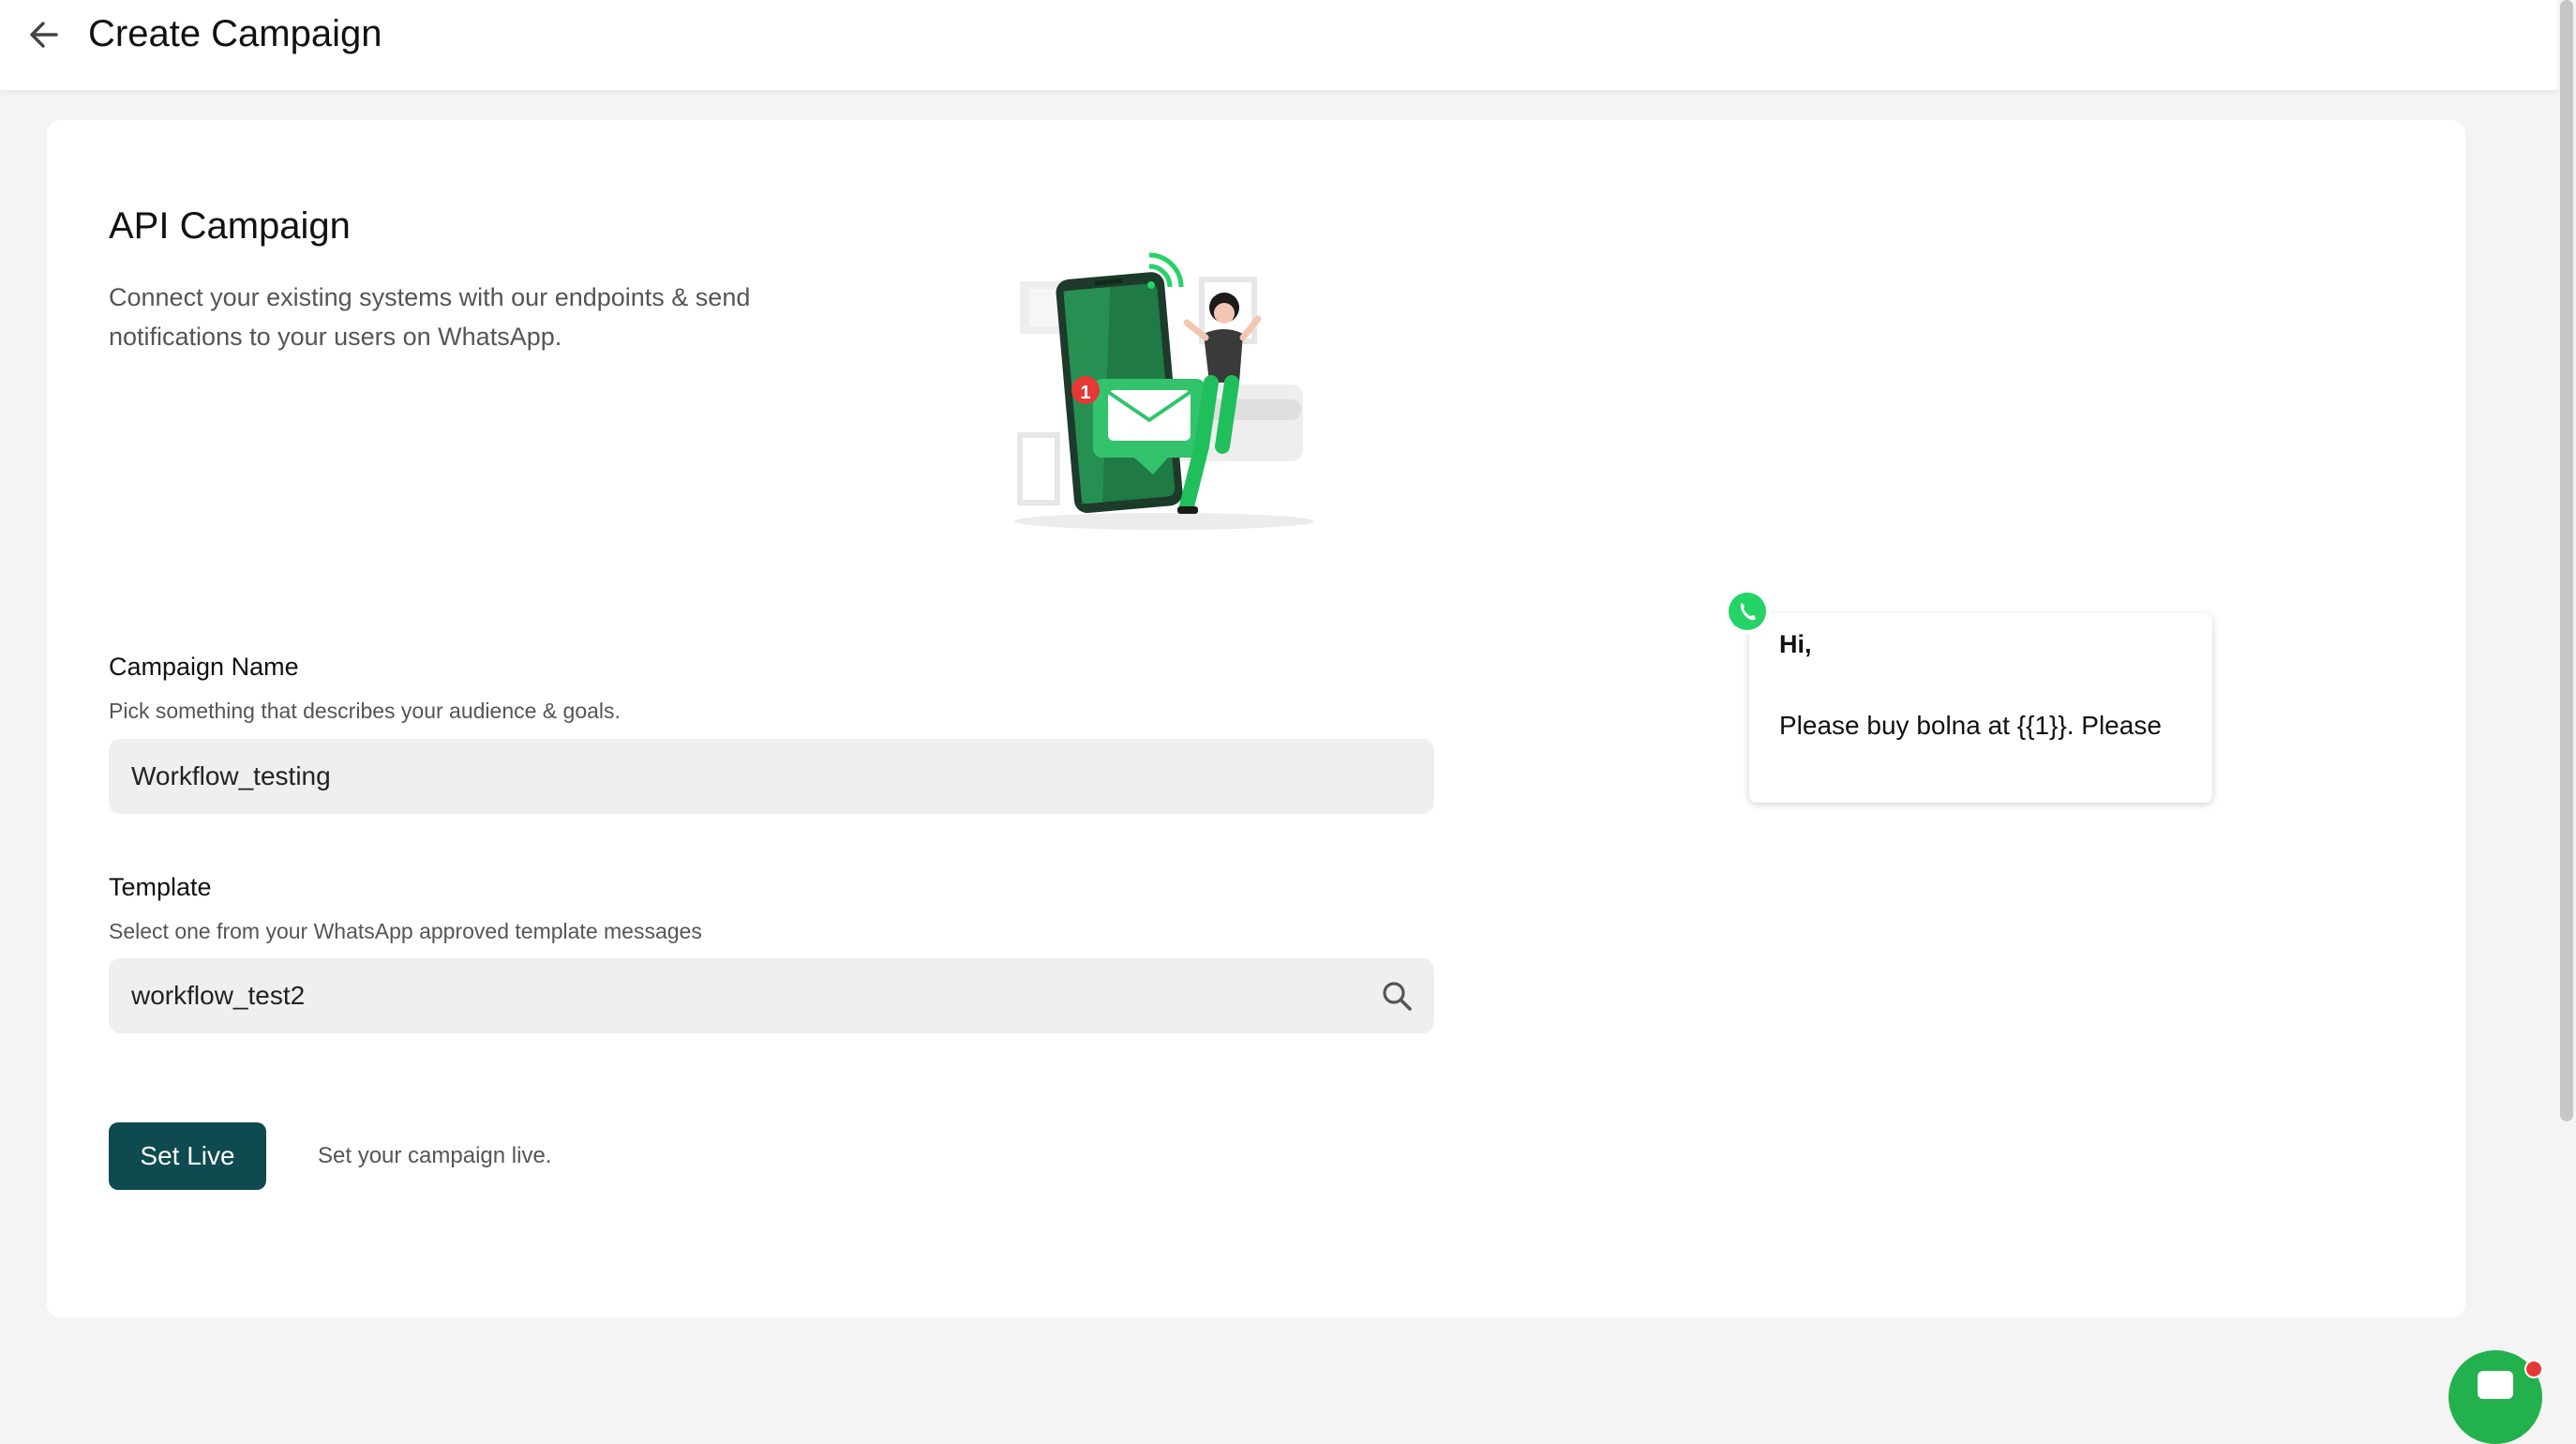 This screenshot has width=2576, height=1444. What do you see at coordinates (1980, 708) in the screenshot?
I see `message-preview: Hi, Please buy bolna at {{1}}. Please` at bounding box center [1980, 708].